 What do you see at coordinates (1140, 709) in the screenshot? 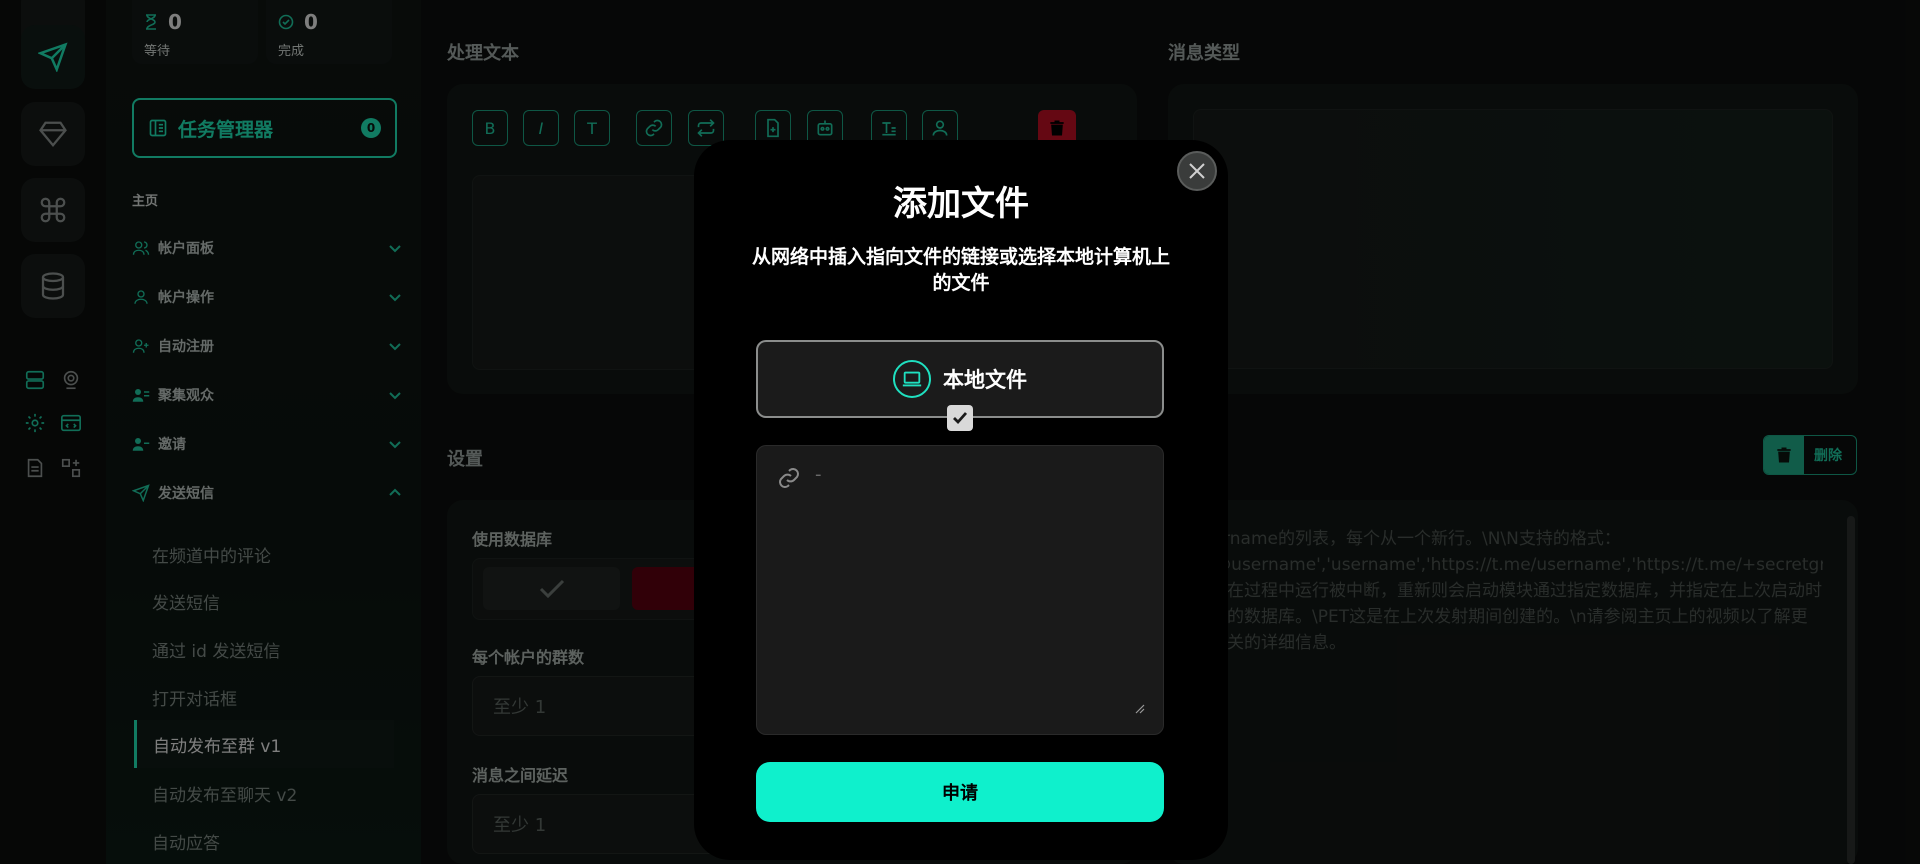
I see `resize-handle-icon` at bounding box center [1140, 709].